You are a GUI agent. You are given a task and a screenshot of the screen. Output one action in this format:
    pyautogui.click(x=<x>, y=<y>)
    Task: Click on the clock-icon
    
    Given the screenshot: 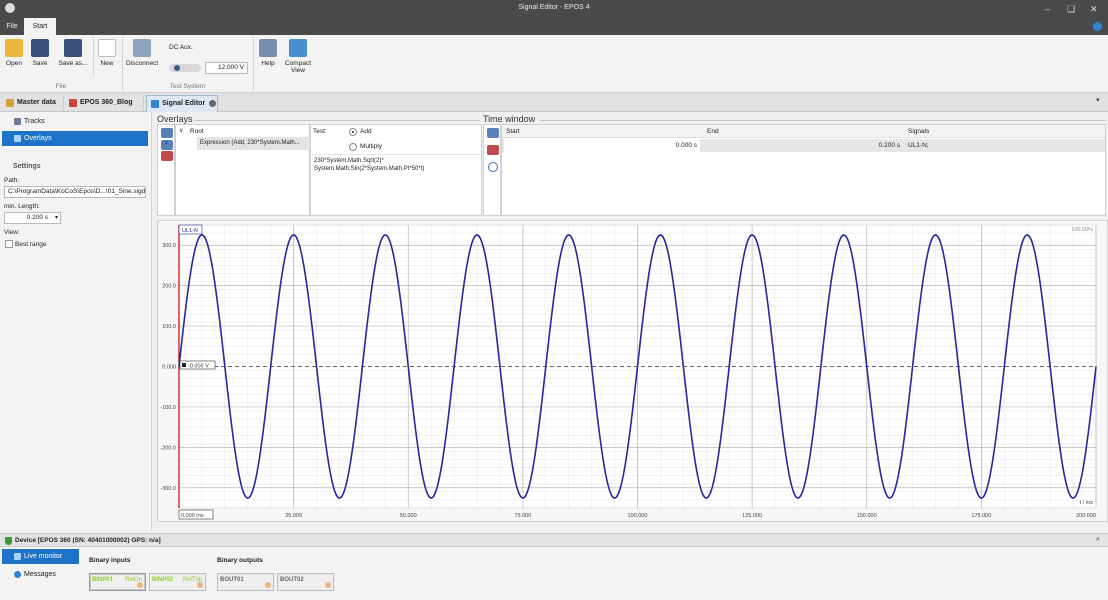 What is the action you would take?
    pyautogui.click(x=493, y=167)
    